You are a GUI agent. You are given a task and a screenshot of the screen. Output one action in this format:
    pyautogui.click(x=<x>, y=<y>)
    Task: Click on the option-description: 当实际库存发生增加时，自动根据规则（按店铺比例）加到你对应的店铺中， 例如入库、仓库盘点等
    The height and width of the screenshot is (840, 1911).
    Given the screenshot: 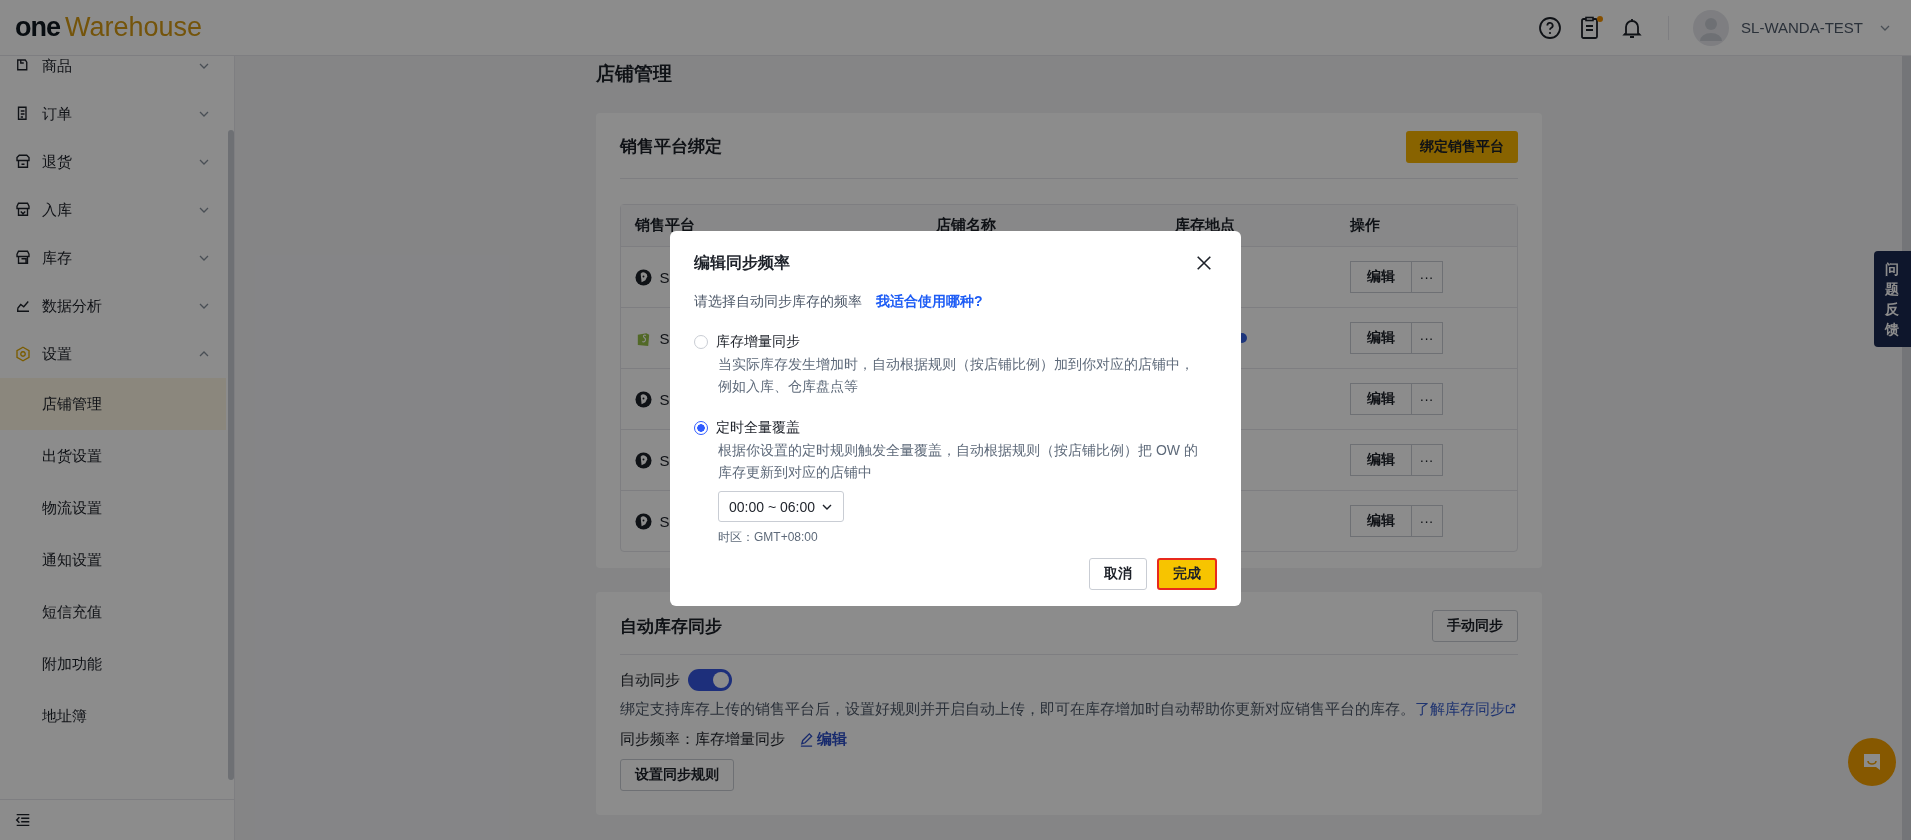 What is the action you would take?
    pyautogui.click(x=956, y=375)
    